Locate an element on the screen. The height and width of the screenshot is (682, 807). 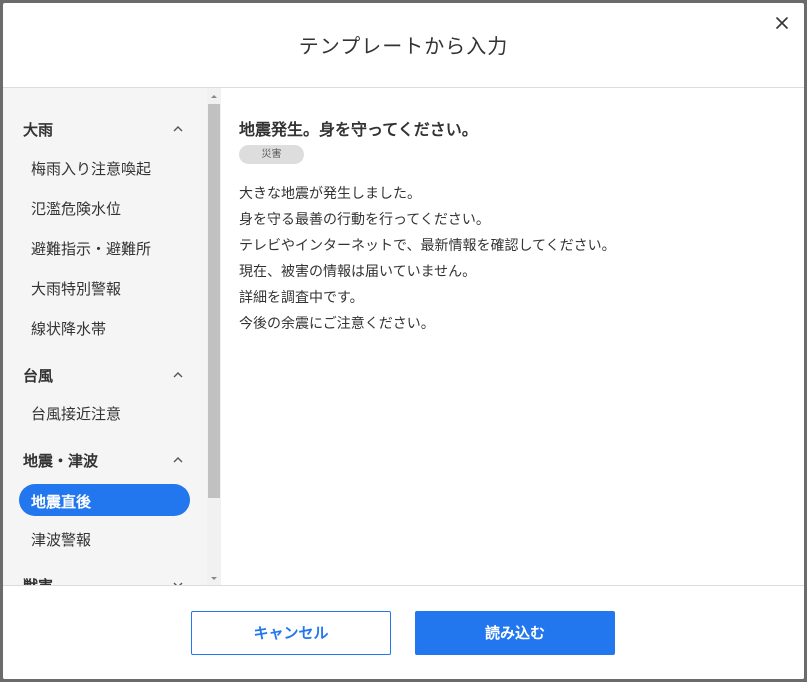
sidebar-scrollbar is located at coordinates (214, 336).